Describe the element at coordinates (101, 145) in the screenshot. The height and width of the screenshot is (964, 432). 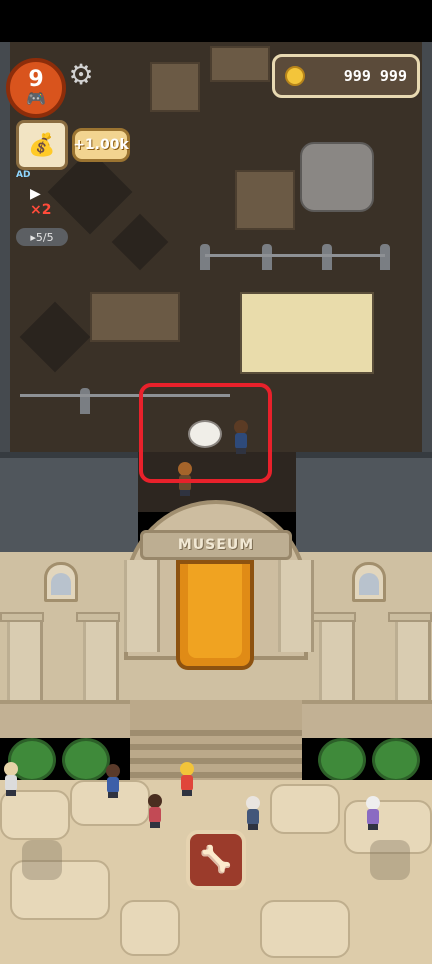
I see `bonus-reward-pill: +1.00k` at that location.